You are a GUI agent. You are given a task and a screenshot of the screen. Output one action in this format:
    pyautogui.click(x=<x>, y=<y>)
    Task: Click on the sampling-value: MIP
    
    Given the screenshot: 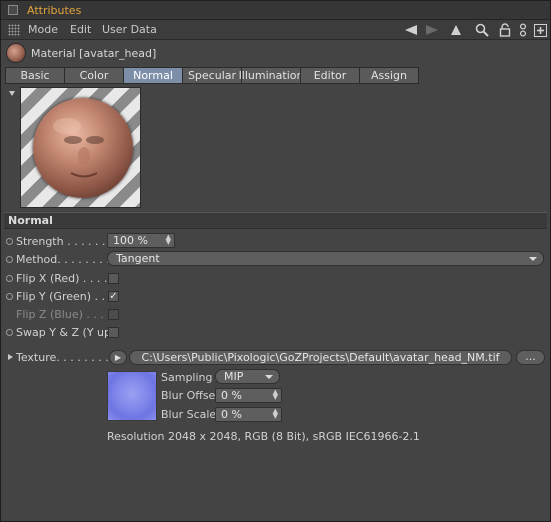 What is the action you would take?
    pyautogui.click(x=234, y=376)
    